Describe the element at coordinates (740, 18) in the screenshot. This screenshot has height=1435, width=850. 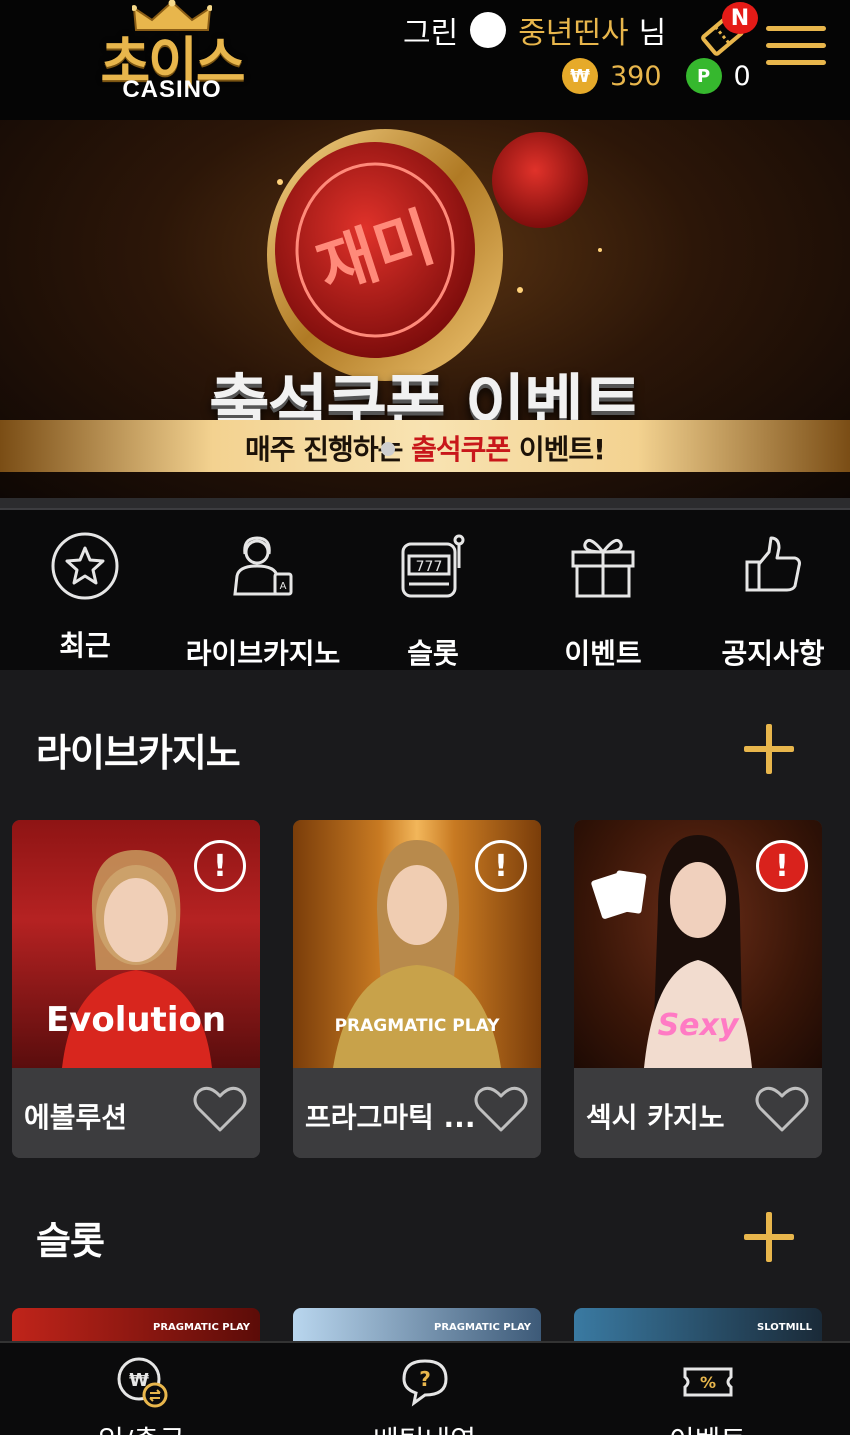
I see `notification-badge: N` at that location.